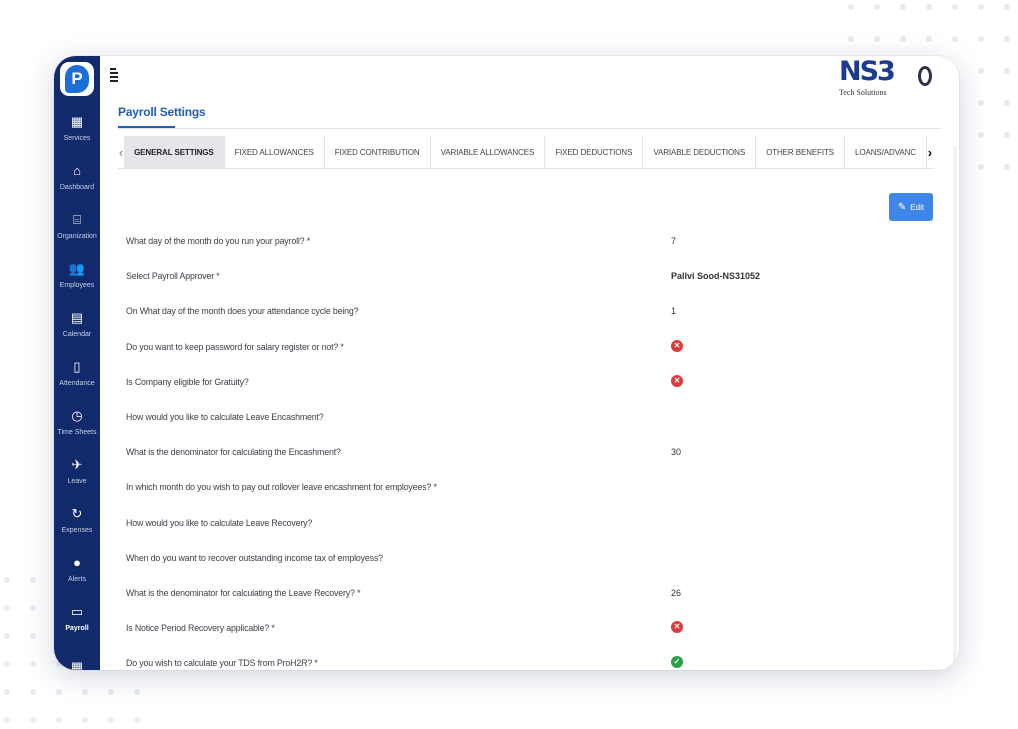 The height and width of the screenshot is (729, 1018). I want to click on user-avatar, so click(925, 78).